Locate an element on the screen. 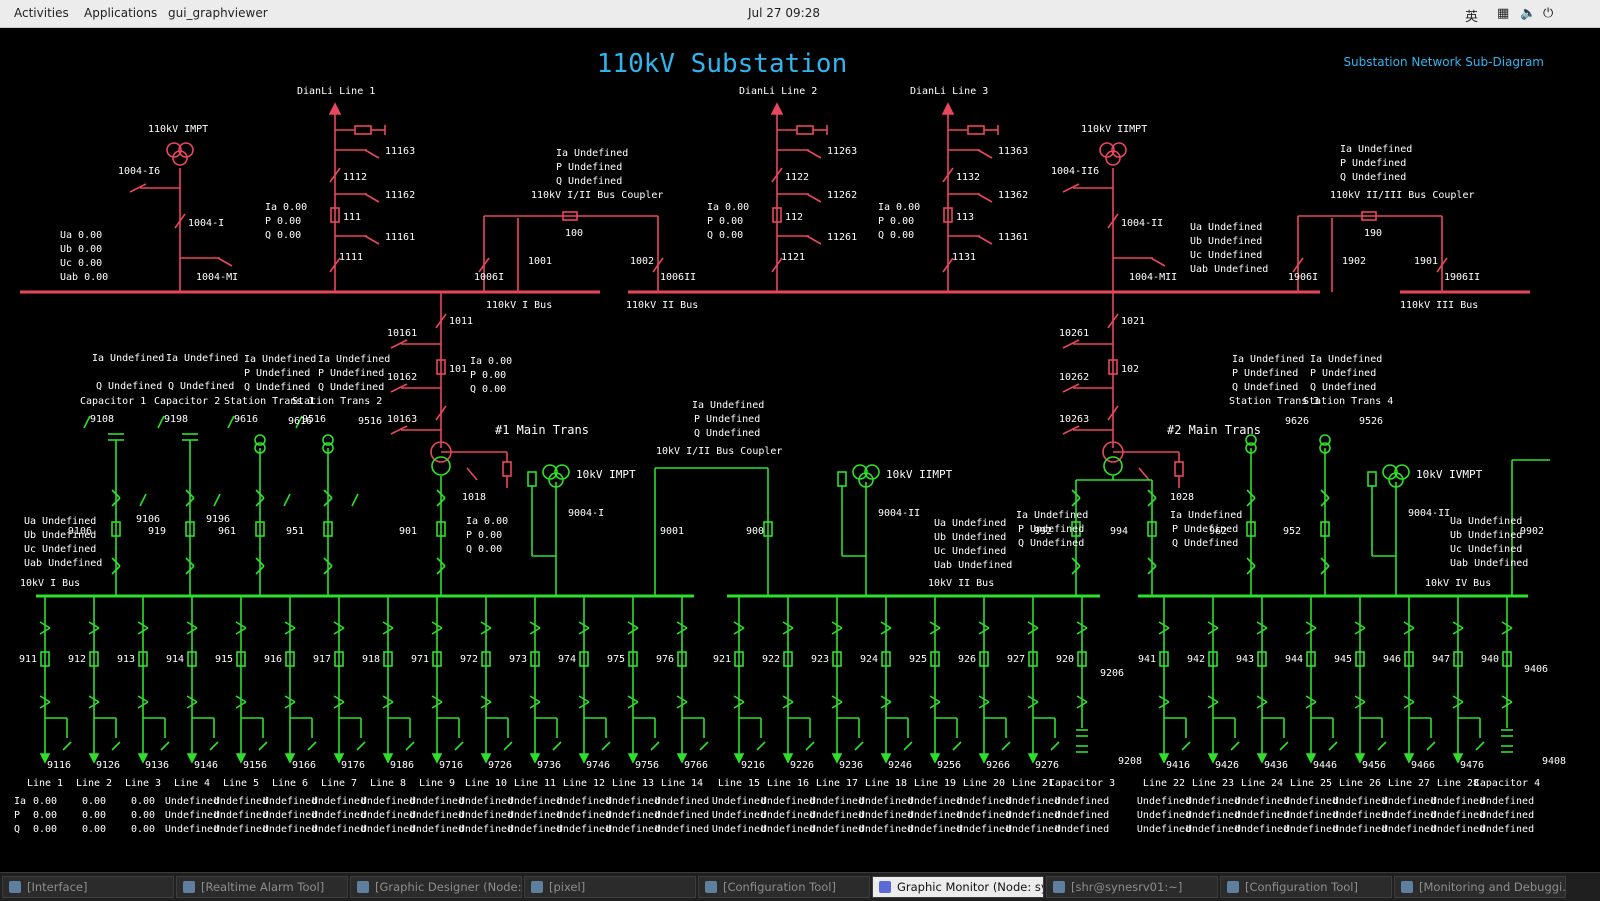  bay-label: Station Trans 4 is located at coordinates (1348, 401).